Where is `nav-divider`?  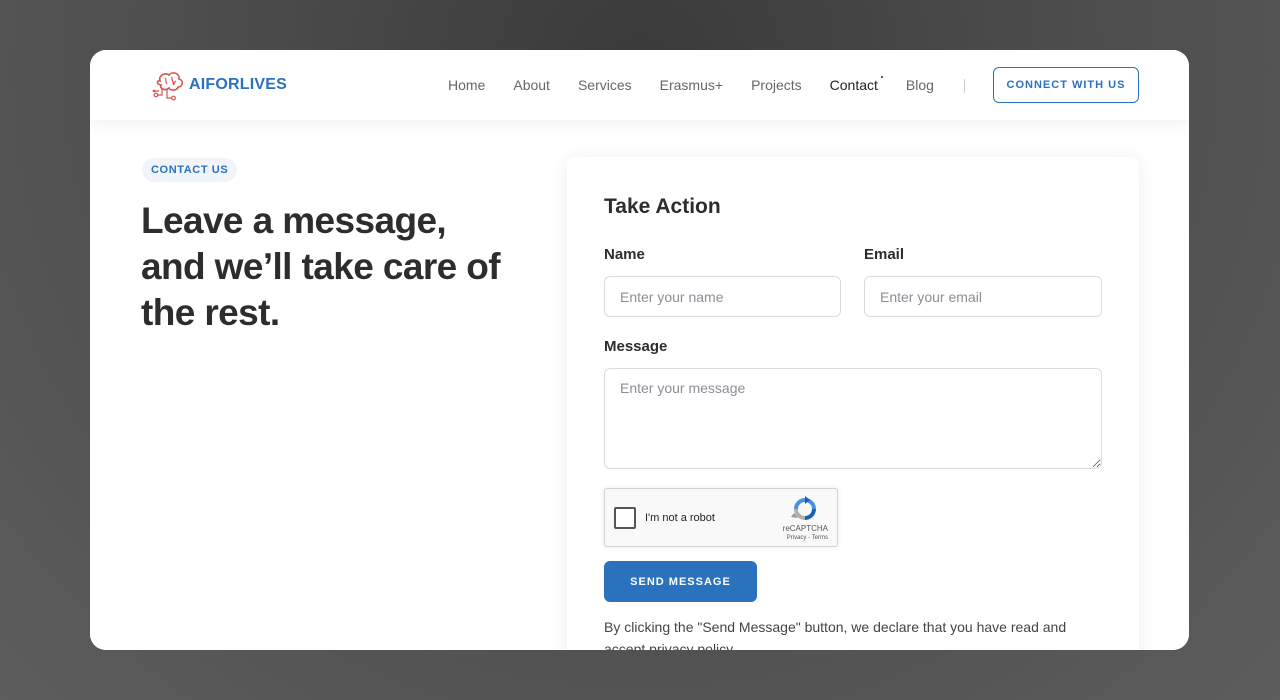
nav-divider is located at coordinates (964, 86).